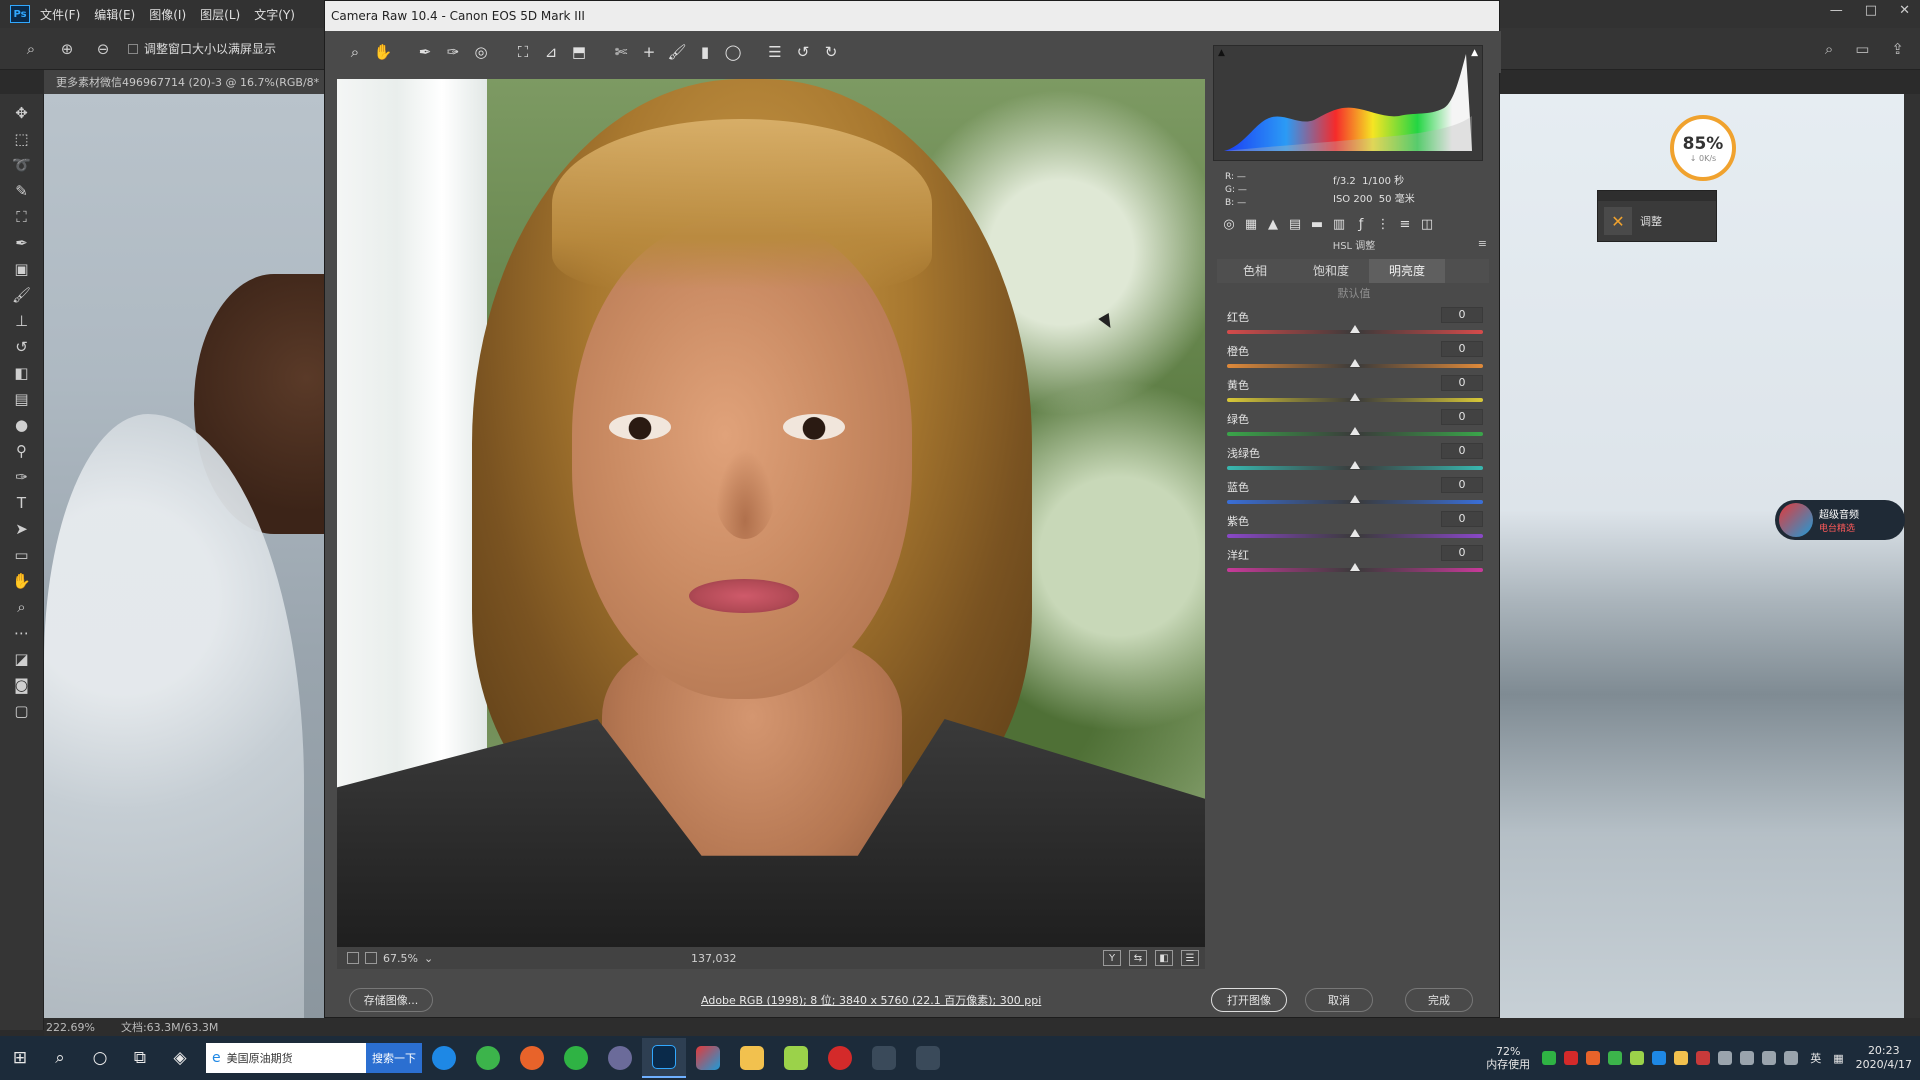 The height and width of the screenshot is (1080, 1920). What do you see at coordinates (220, 14) in the screenshot?
I see `menu-layer: 图层(L)` at bounding box center [220, 14].